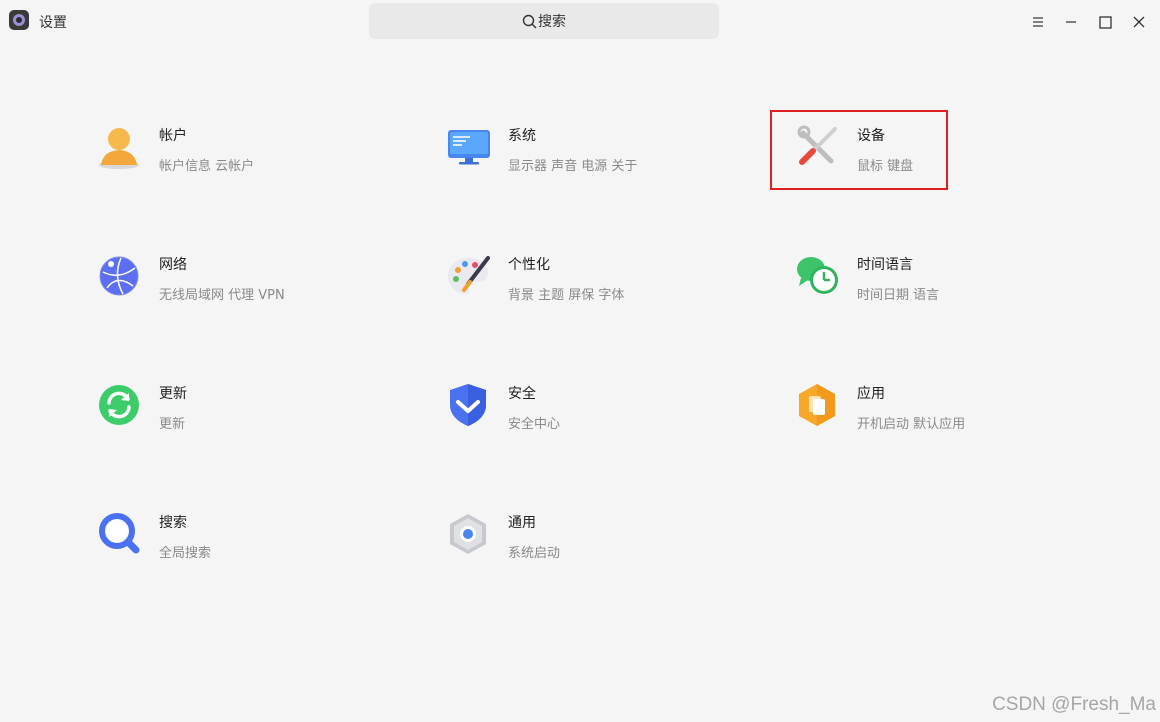 The width and height of the screenshot is (1160, 722). I want to click on account-icon, so click(119, 148).